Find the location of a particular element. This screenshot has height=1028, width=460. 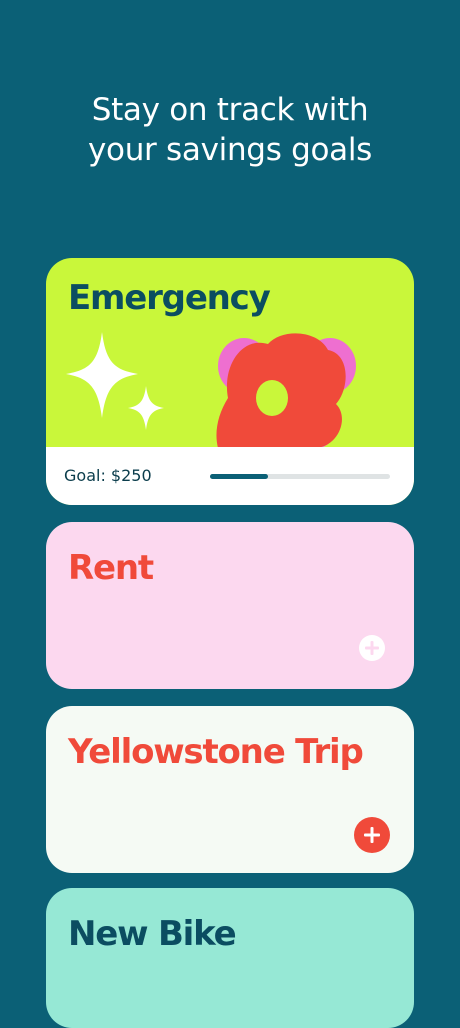

flower-icon is located at coordinates (286, 390).